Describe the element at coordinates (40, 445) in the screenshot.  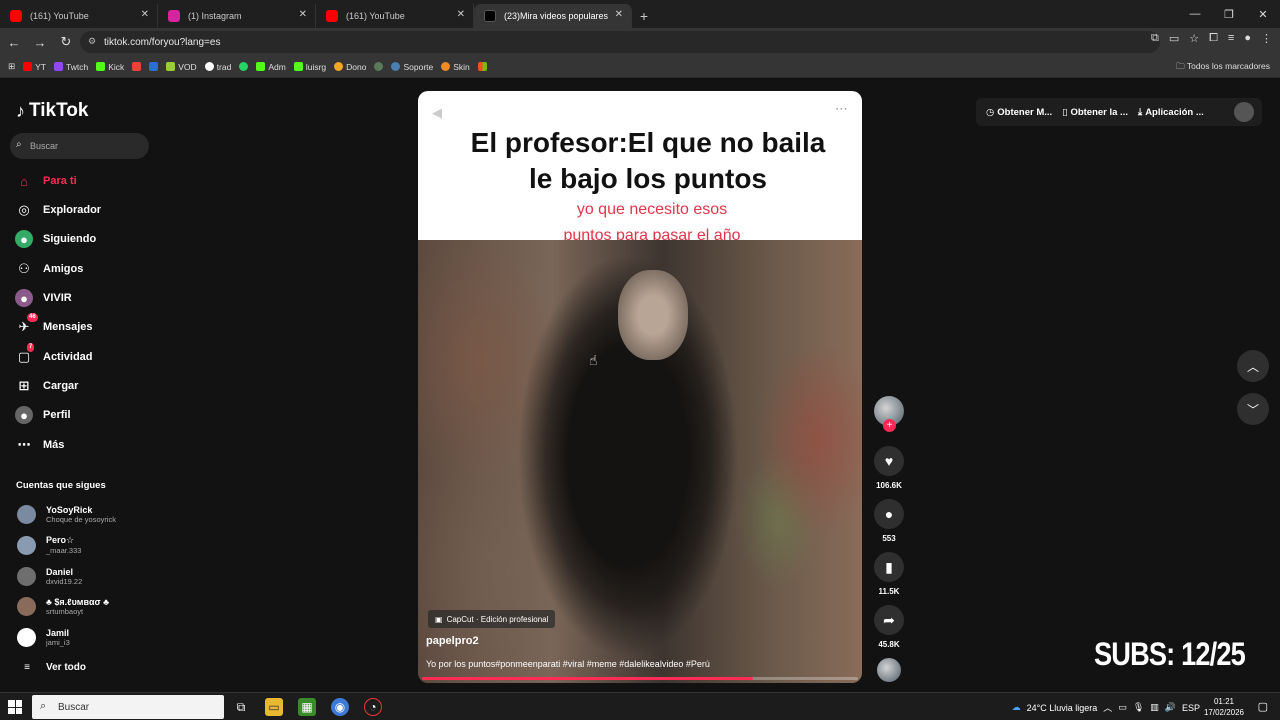
I see `nav-mas: ⋯ Más` at that location.